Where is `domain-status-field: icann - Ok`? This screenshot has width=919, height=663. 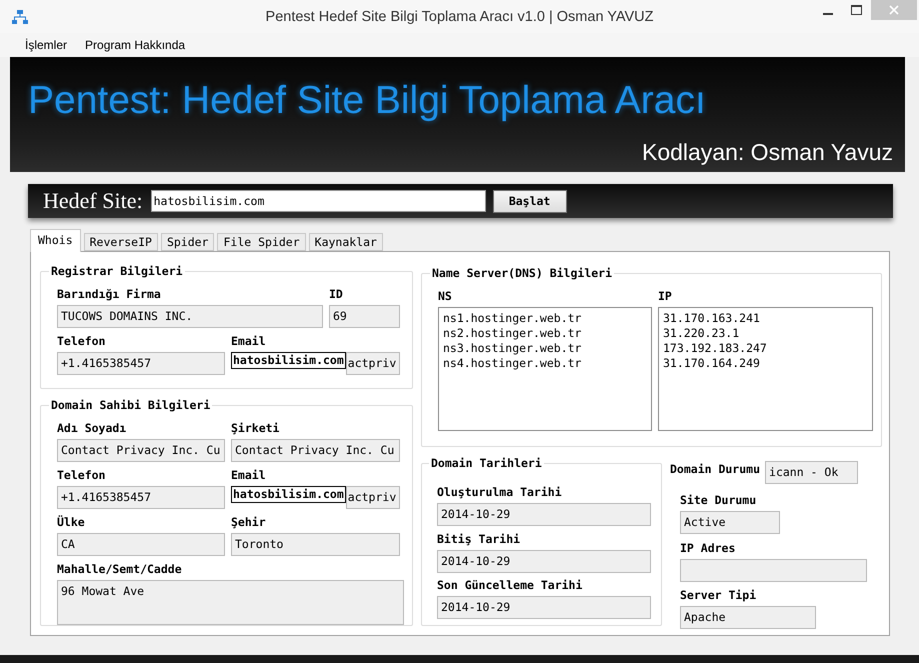 domain-status-field: icann - Ok is located at coordinates (811, 472).